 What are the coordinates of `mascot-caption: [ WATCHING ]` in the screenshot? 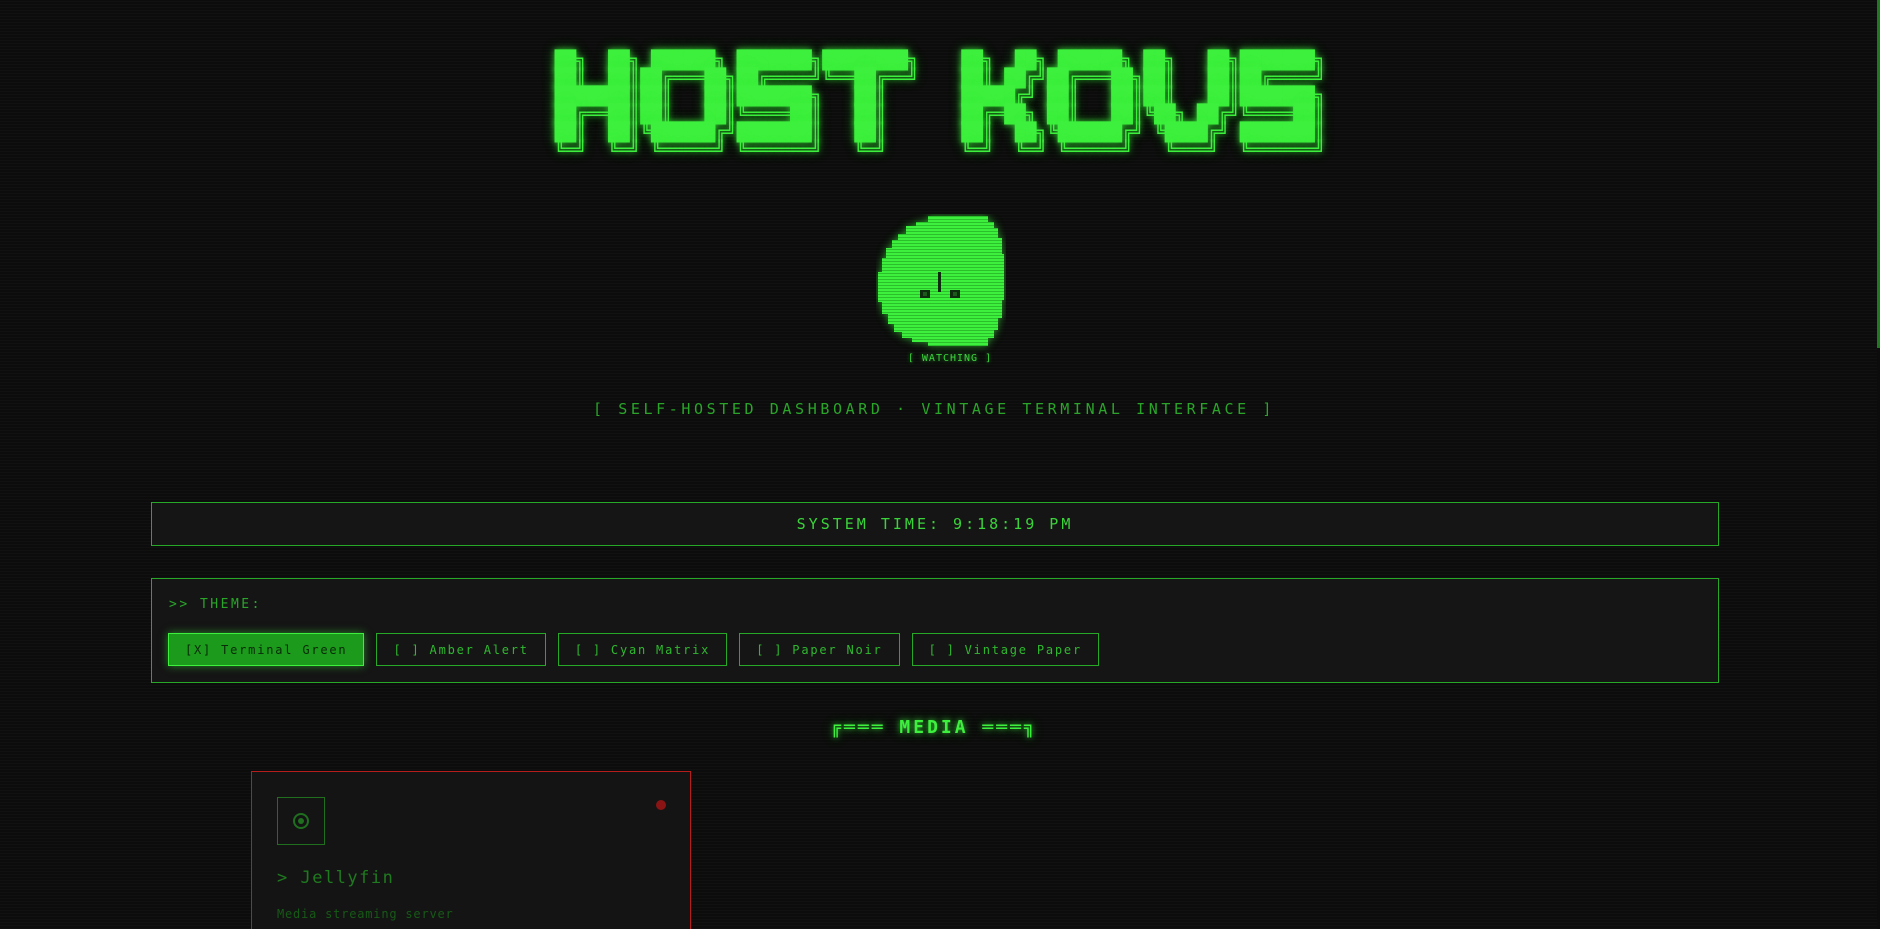 It's located at (950, 358).